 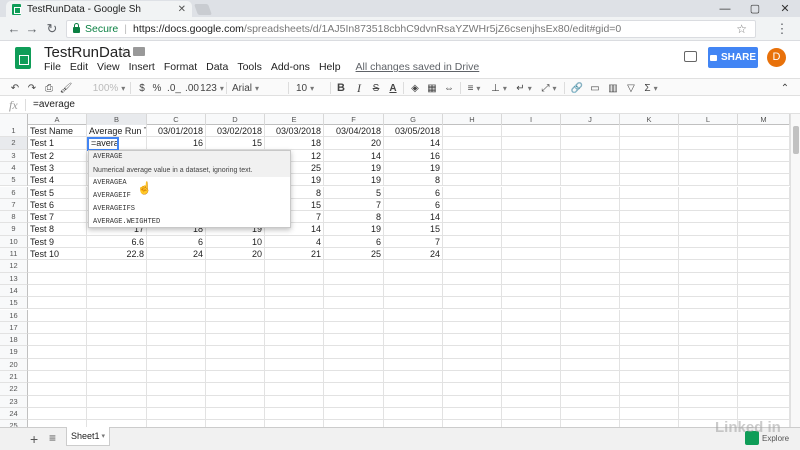 I want to click on cell-j17, so click(x=590, y=328).